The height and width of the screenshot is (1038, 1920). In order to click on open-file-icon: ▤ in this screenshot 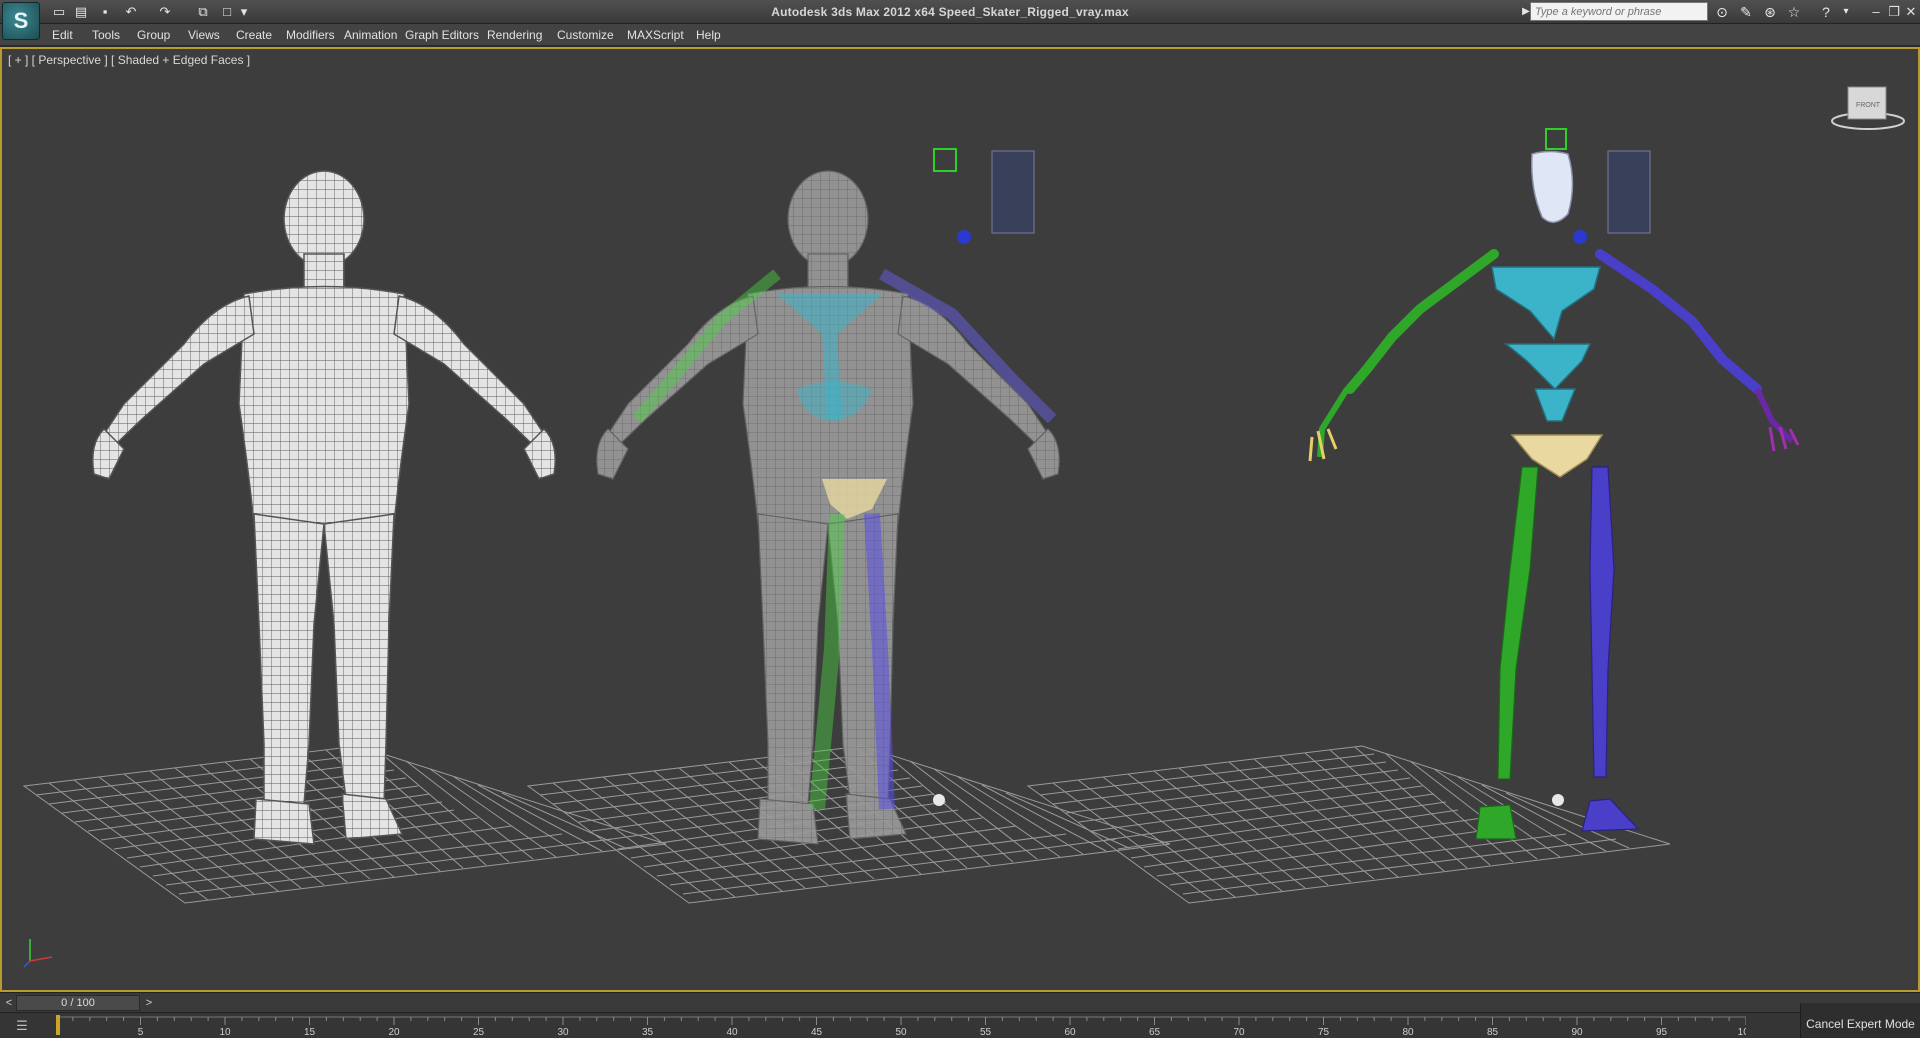, I will do `click(81, 12)`.